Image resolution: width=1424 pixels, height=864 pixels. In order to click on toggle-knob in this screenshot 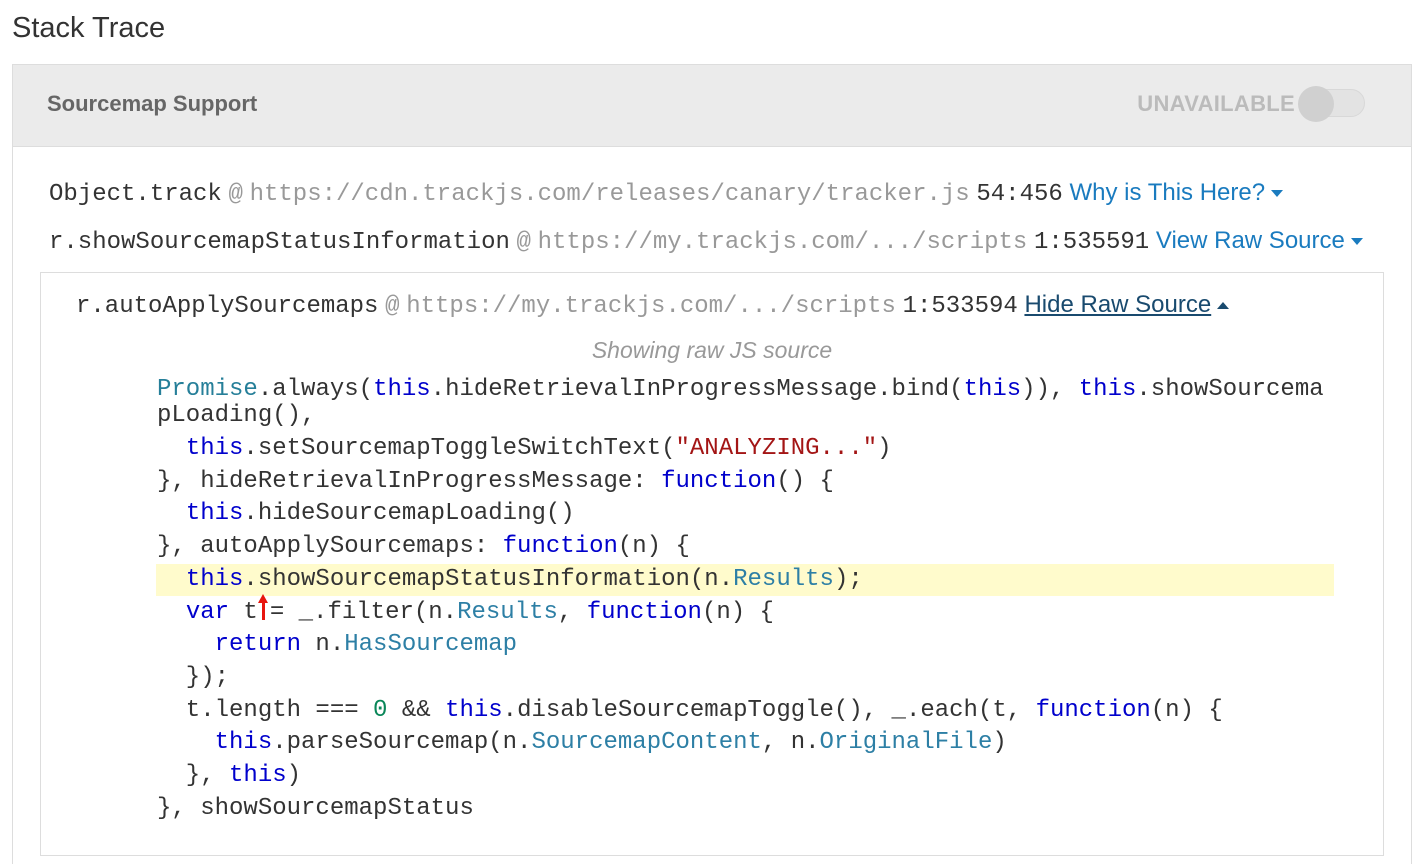, I will do `click(1316, 104)`.